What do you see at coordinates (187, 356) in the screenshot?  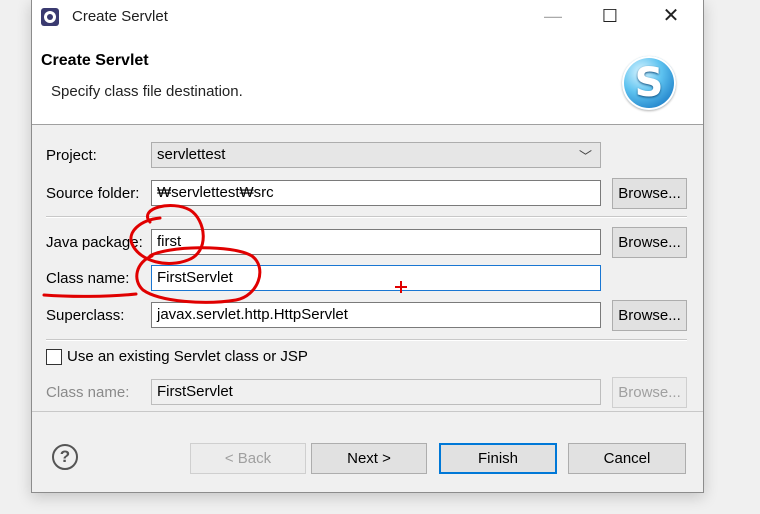 I see `use-existing-label: Use an existing Servlet class or JSP` at bounding box center [187, 356].